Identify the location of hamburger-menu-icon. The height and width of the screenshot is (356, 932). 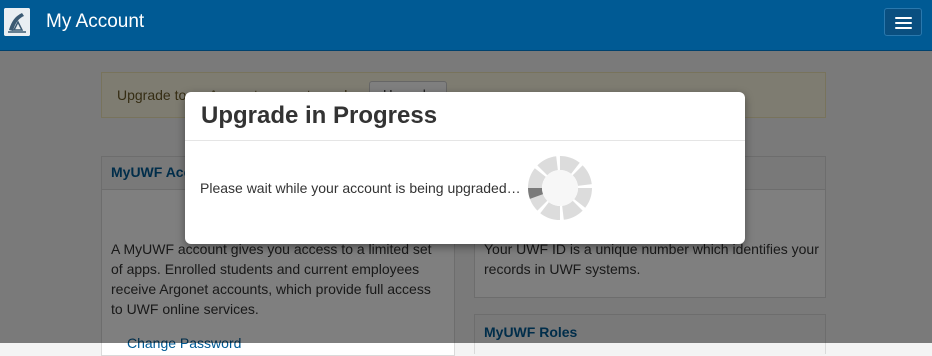
(903, 18).